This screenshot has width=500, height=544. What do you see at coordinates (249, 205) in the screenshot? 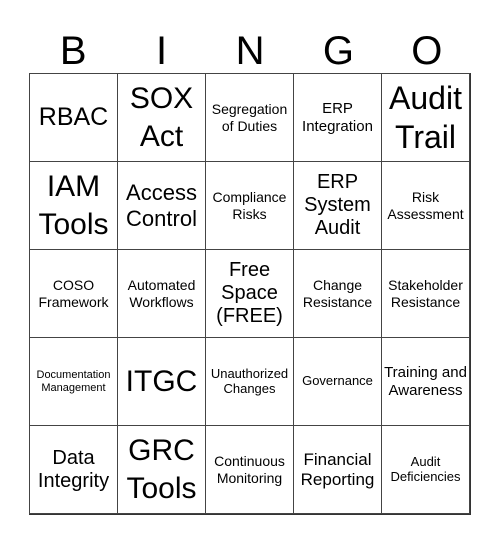
I see `bingo-cell: Compliance Risks` at bounding box center [249, 205].